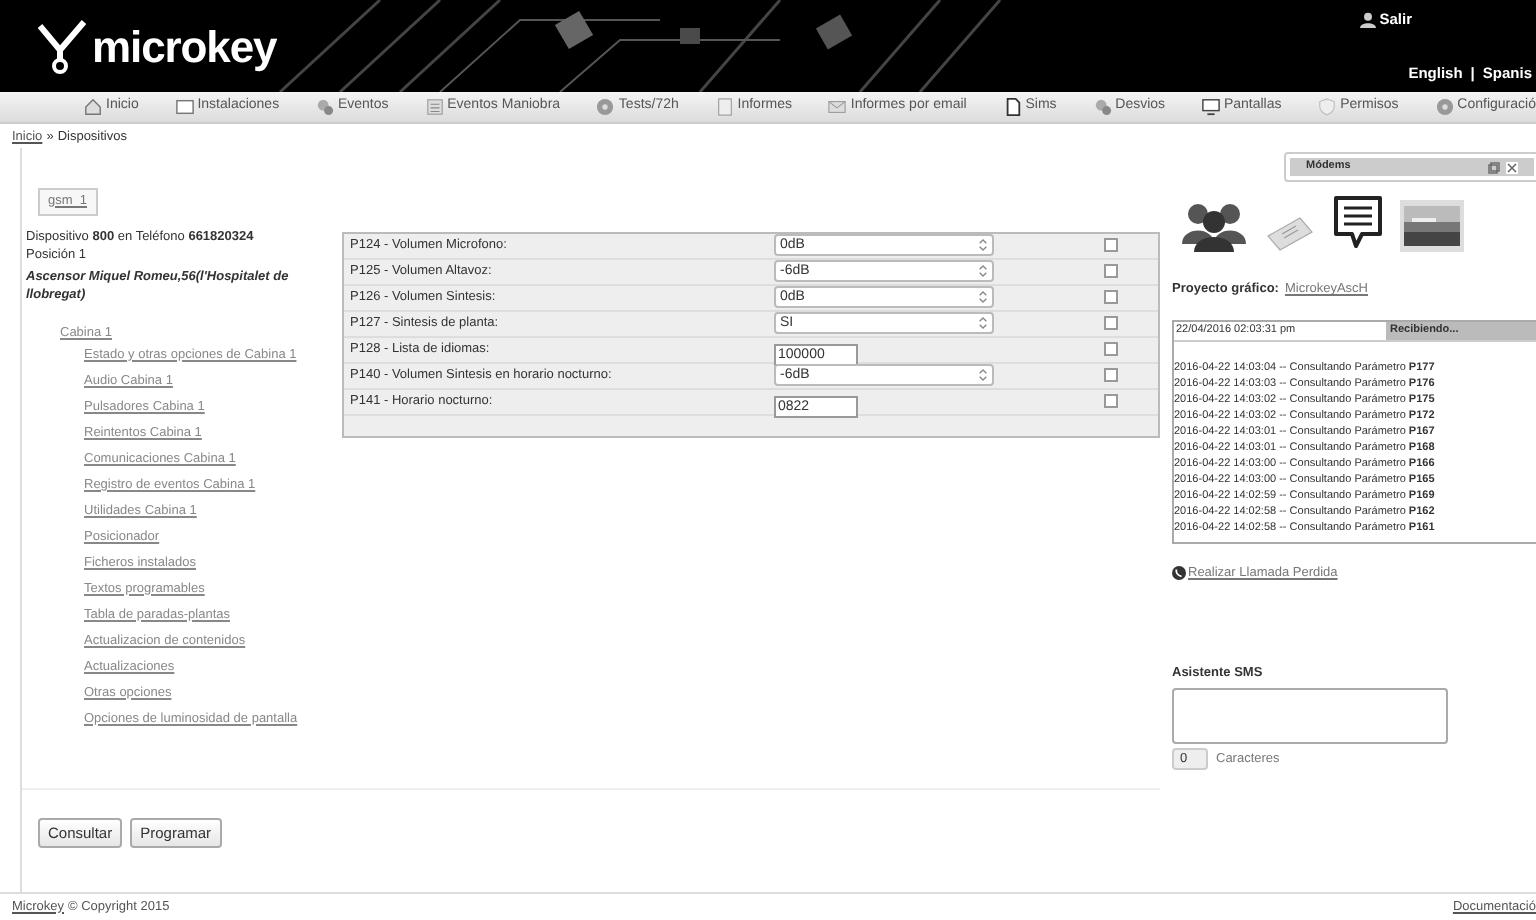 The height and width of the screenshot is (920, 1536). I want to click on home-icon, so click(93, 107).